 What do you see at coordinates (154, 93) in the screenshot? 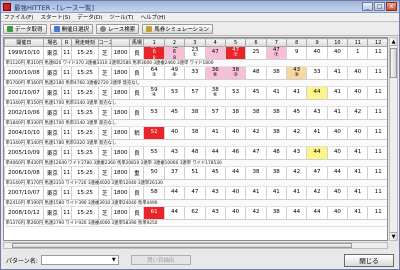
I see `horse-cell: 59 ④` at bounding box center [154, 93].